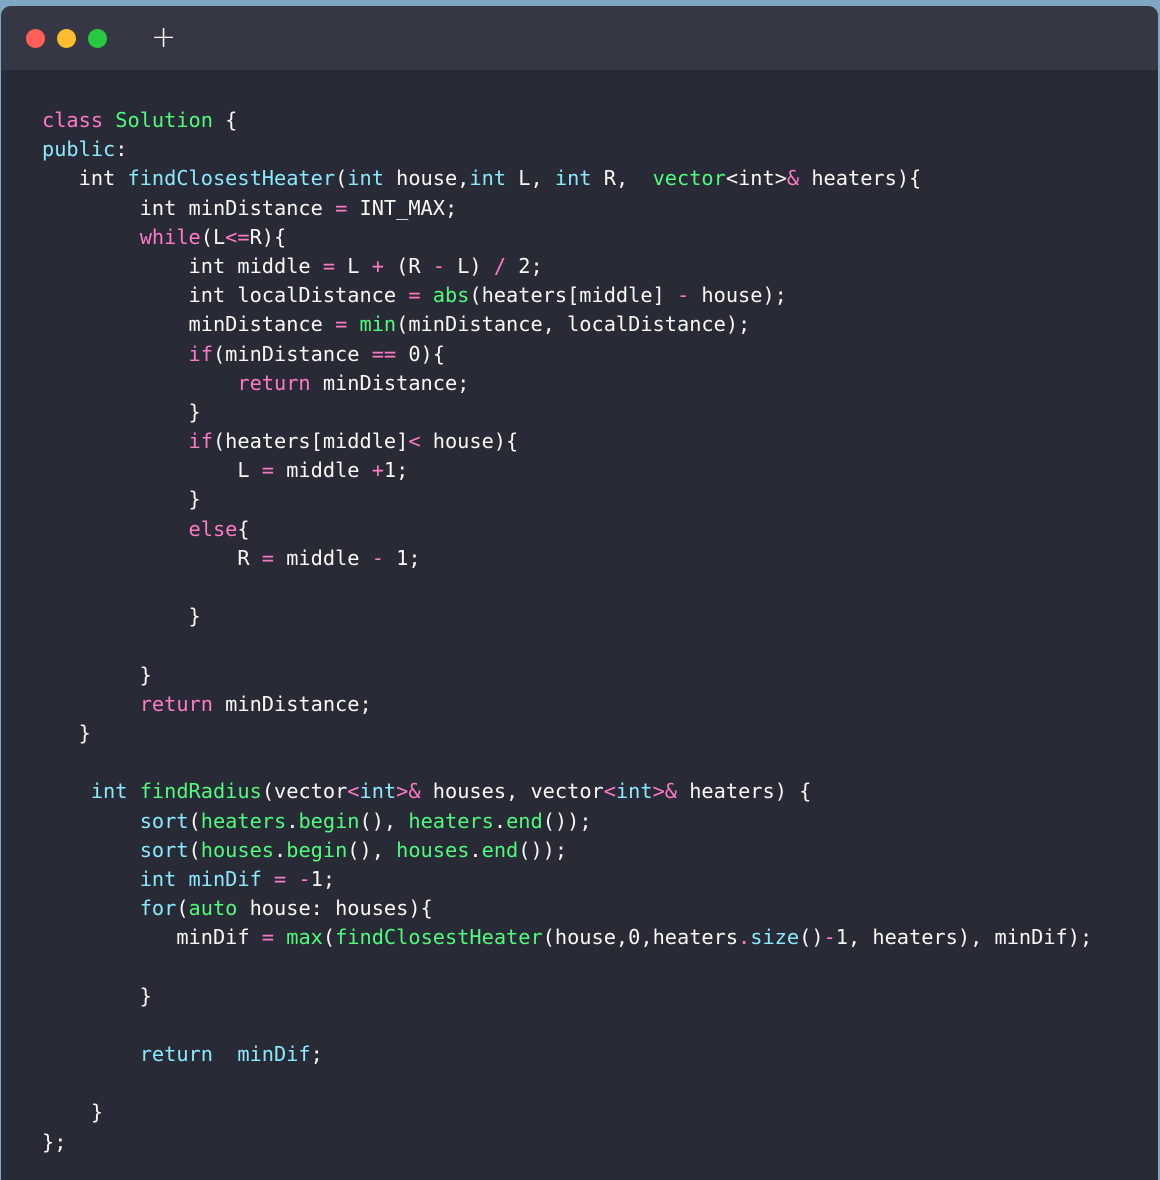 Image resolution: width=1160 pixels, height=1180 pixels. What do you see at coordinates (329, 820) in the screenshot?
I see `code-token: begin` at bounding box center [329, 820].